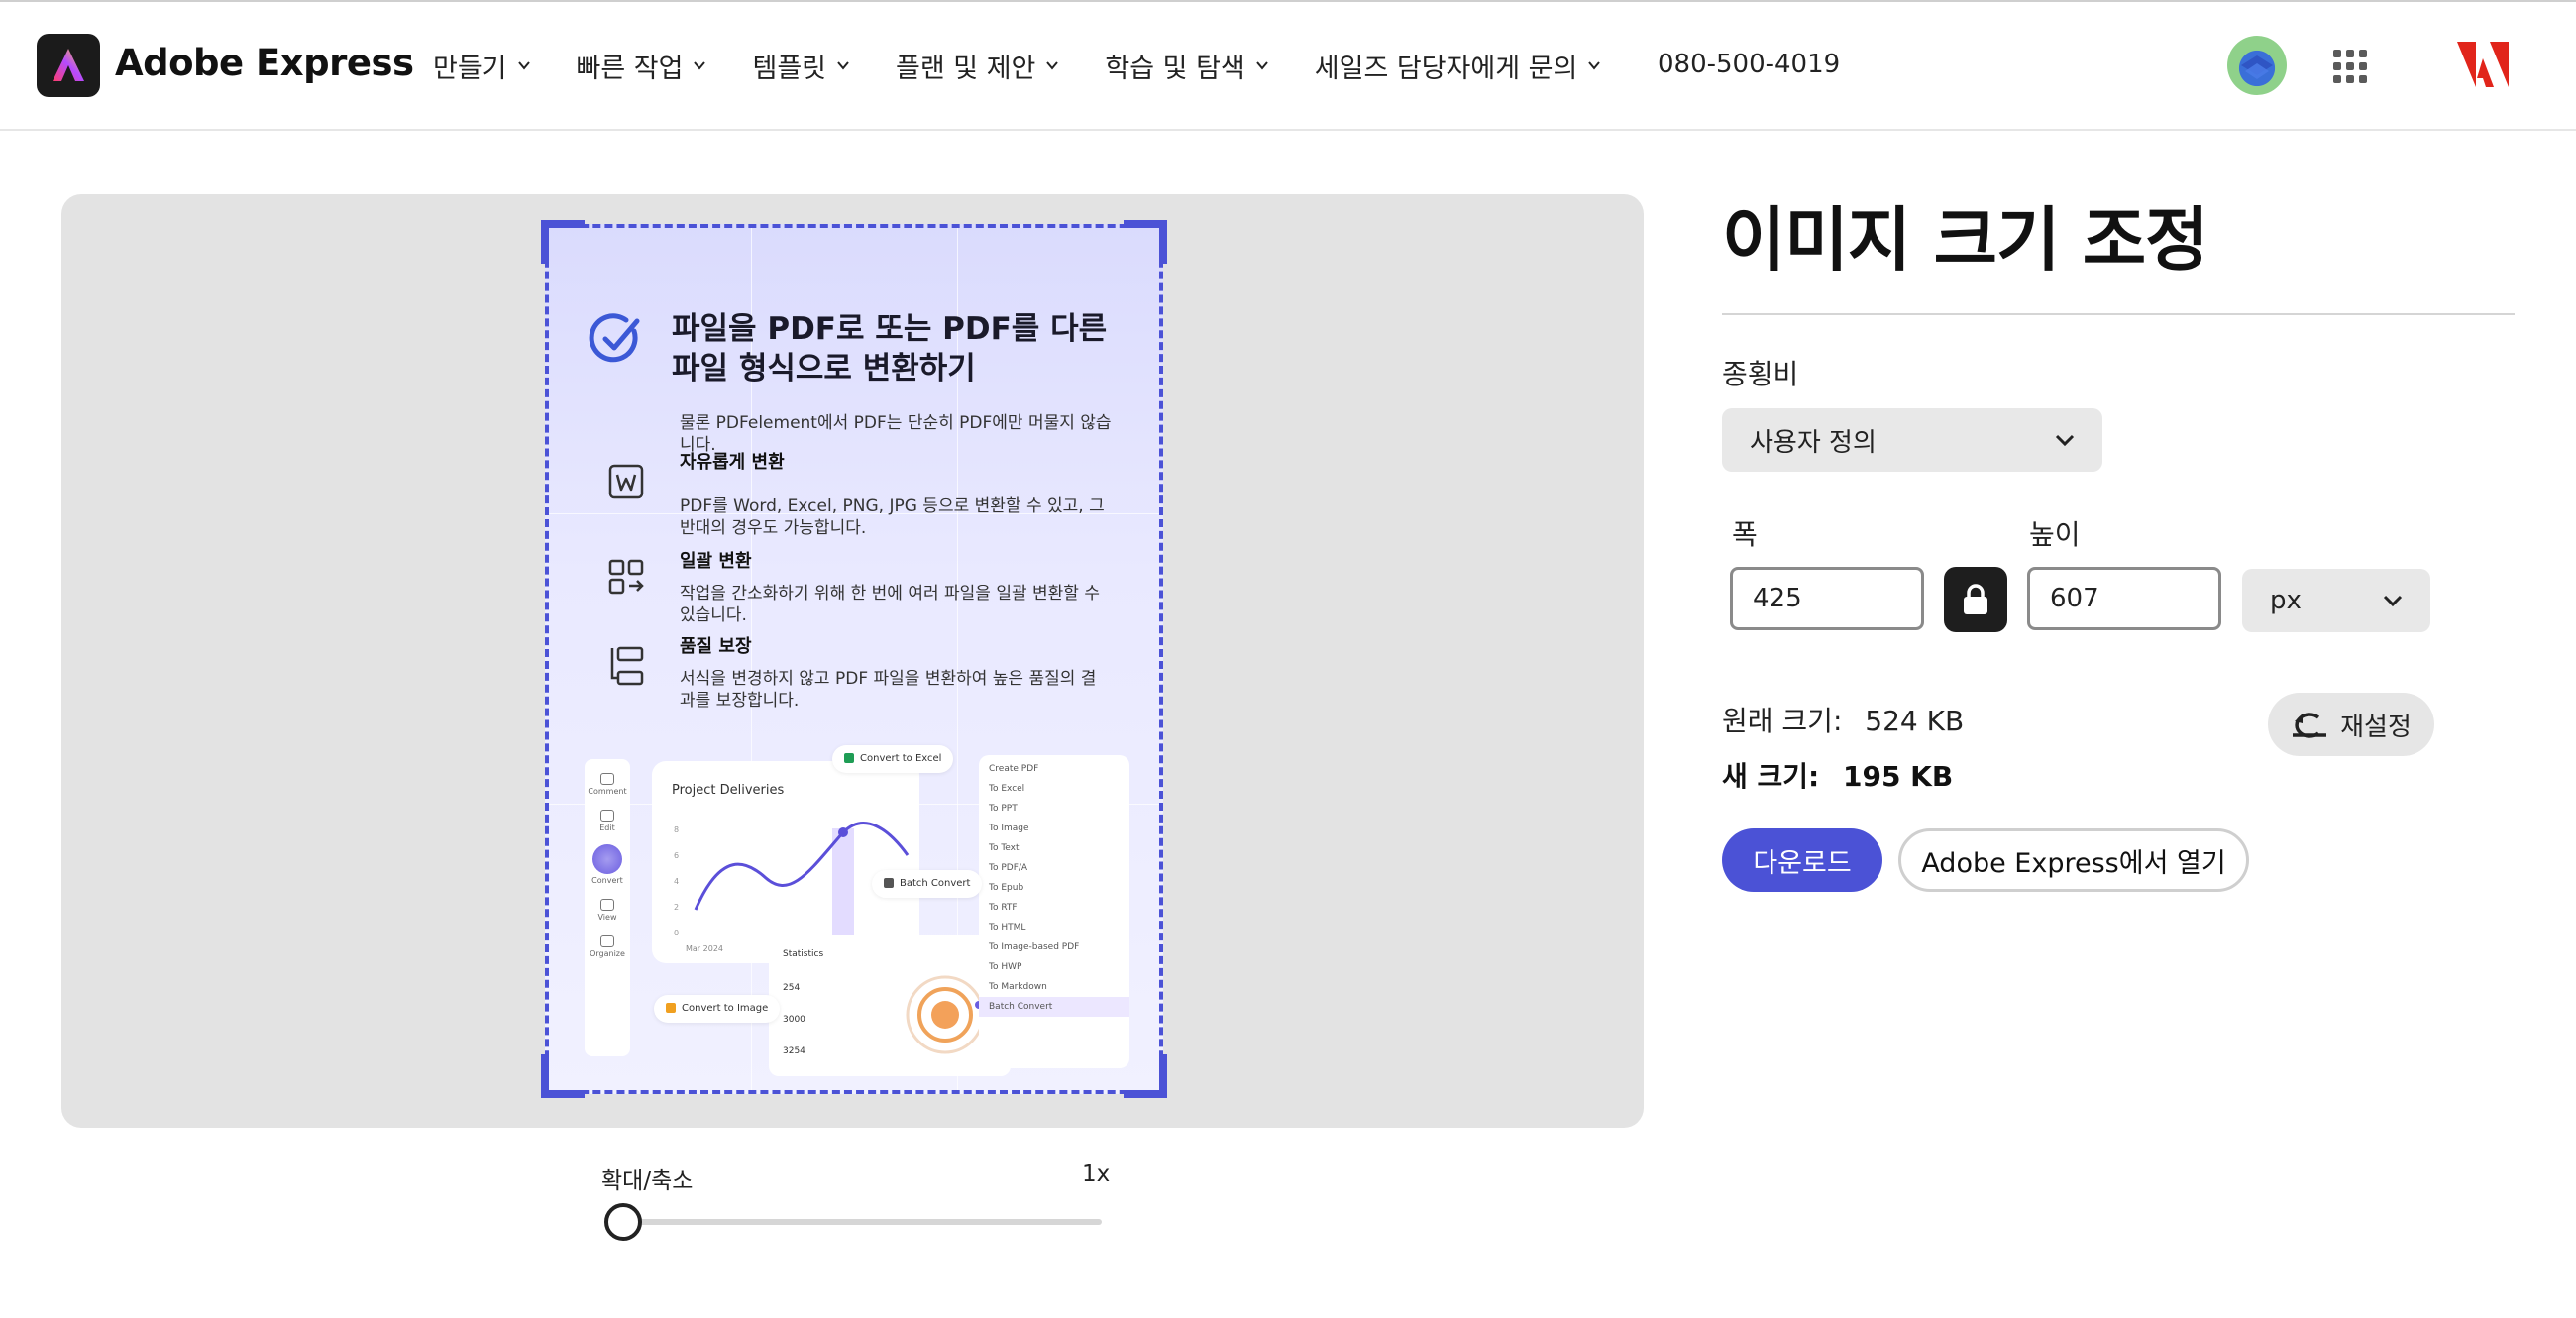 The image size is (2576, 1318). What do you see at coordinates (1813, 442) in the screenshot?
I see `aspect-ratio-value: 사용자 정의` at bounding box center [1813, 442].